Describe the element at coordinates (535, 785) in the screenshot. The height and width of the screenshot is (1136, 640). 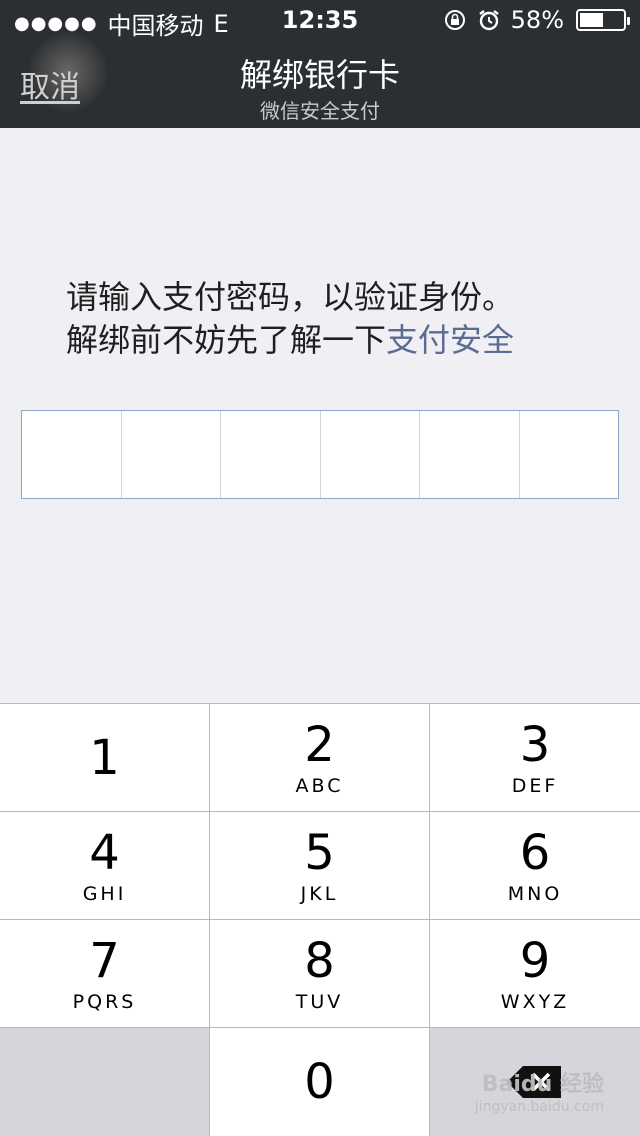
I see `key-letters: DEF` at that location.